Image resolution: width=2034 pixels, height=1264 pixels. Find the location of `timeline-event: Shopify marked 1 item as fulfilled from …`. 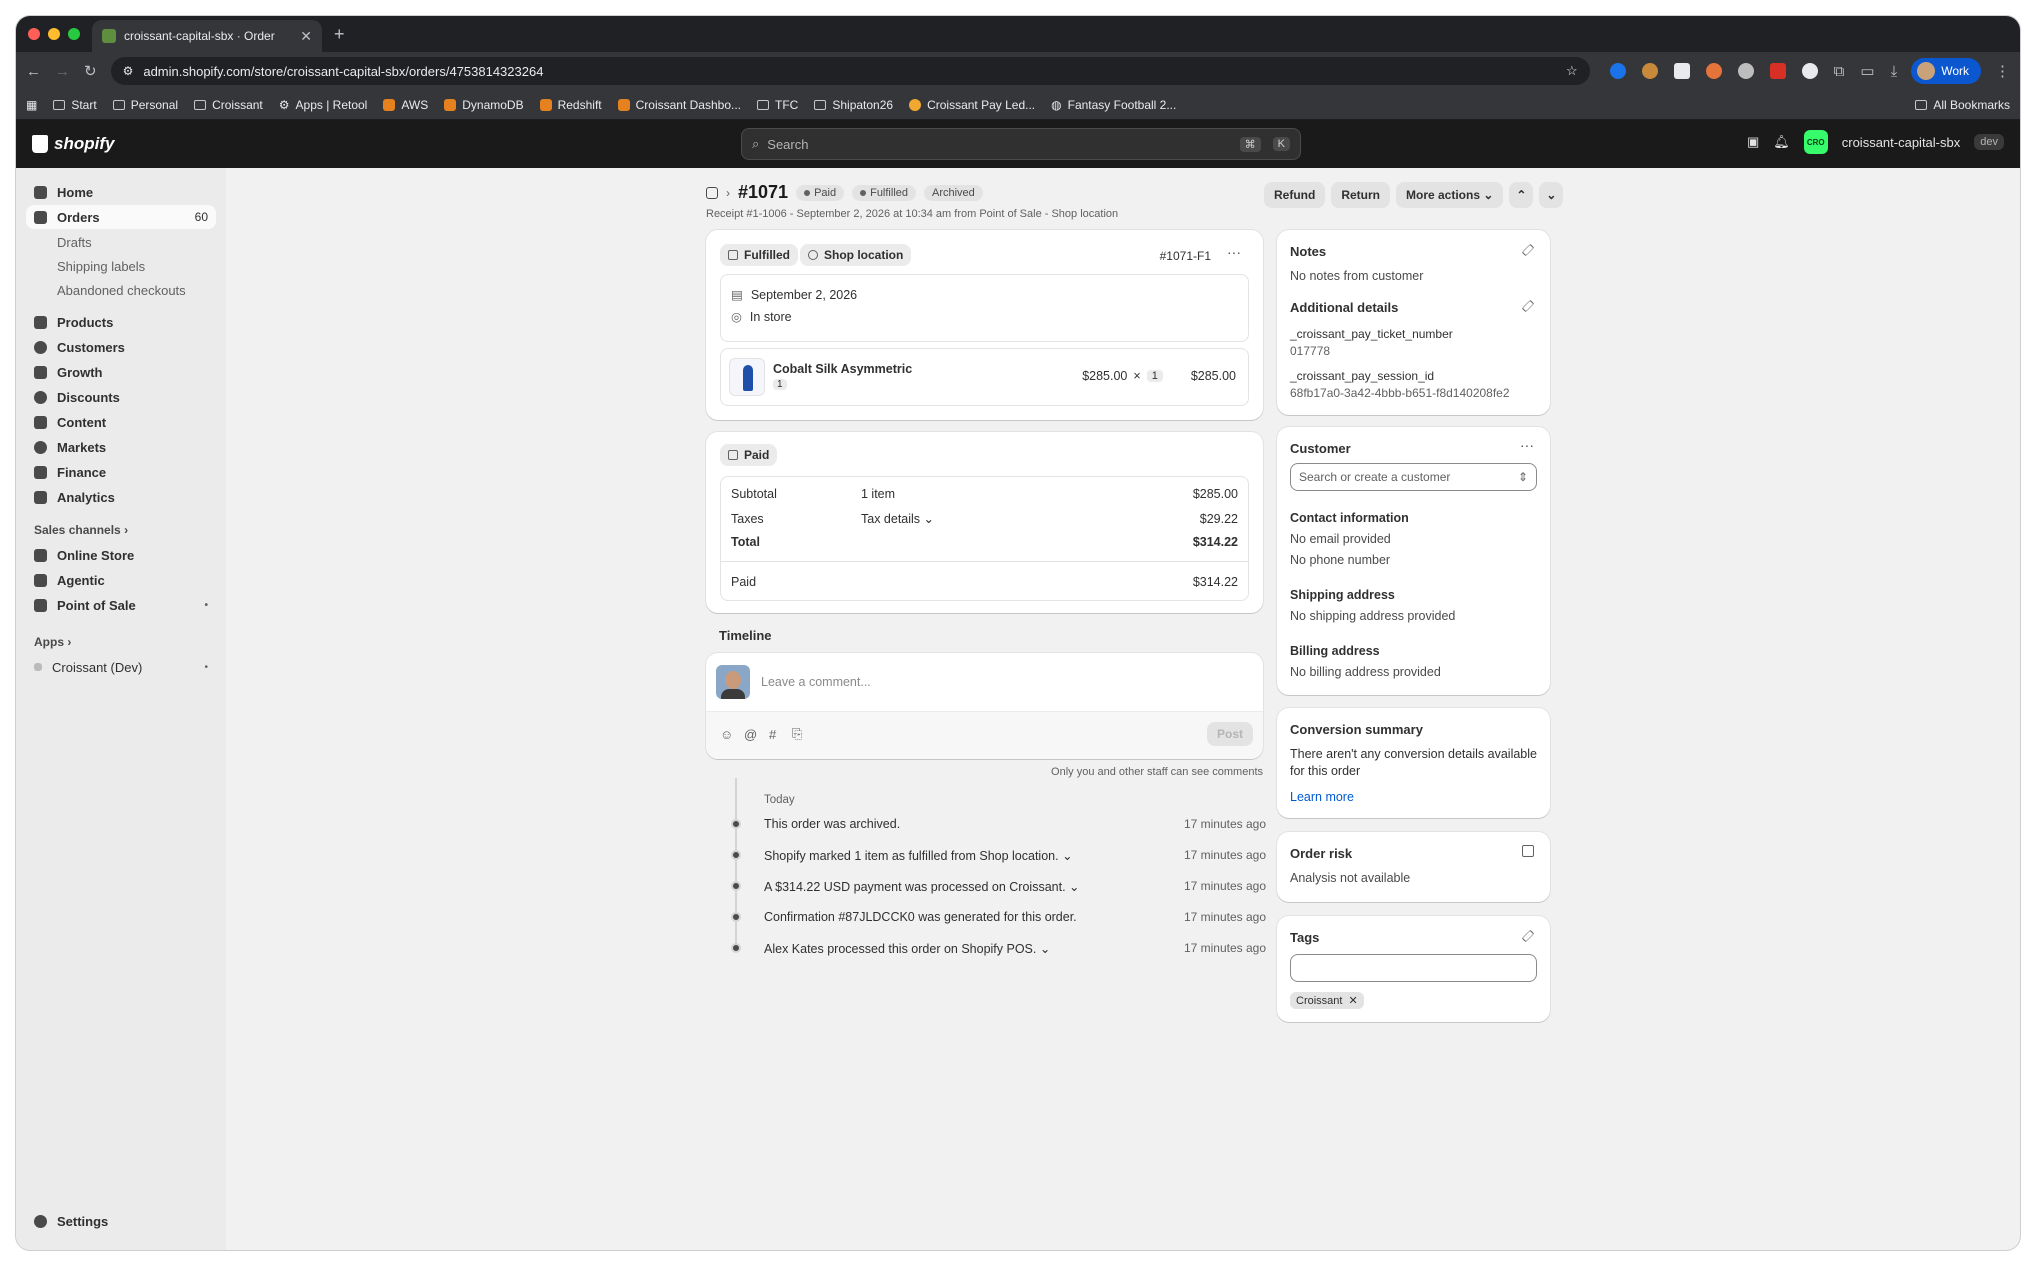

timeline-event: Shopify marked 1 item as fulfilled from … is located at coordinates (986, 855).